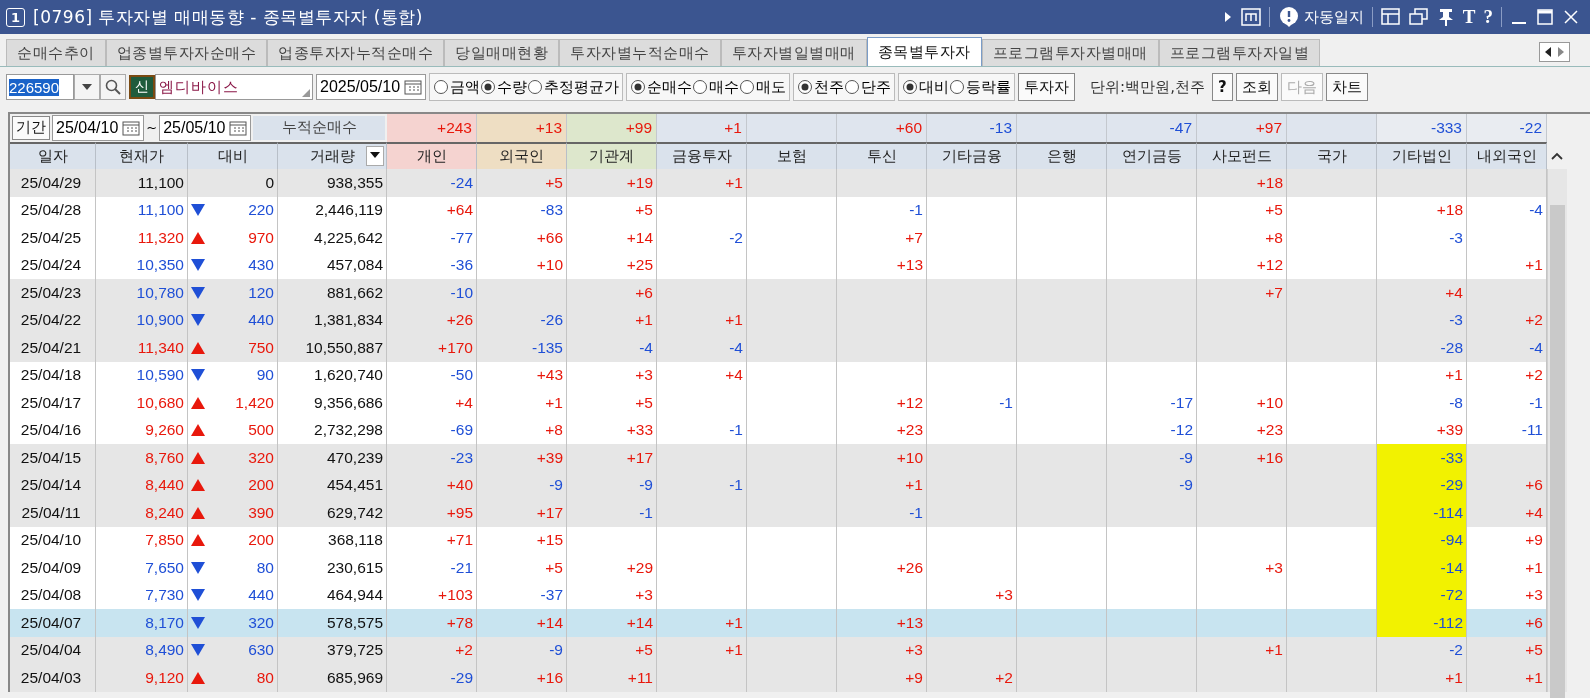 The height and width of the screenshot is (698, 1590). What do you see at coordinates (432, 540) in the screenshot?
I see `value-cell: +71` at bounding box center [432, 540].